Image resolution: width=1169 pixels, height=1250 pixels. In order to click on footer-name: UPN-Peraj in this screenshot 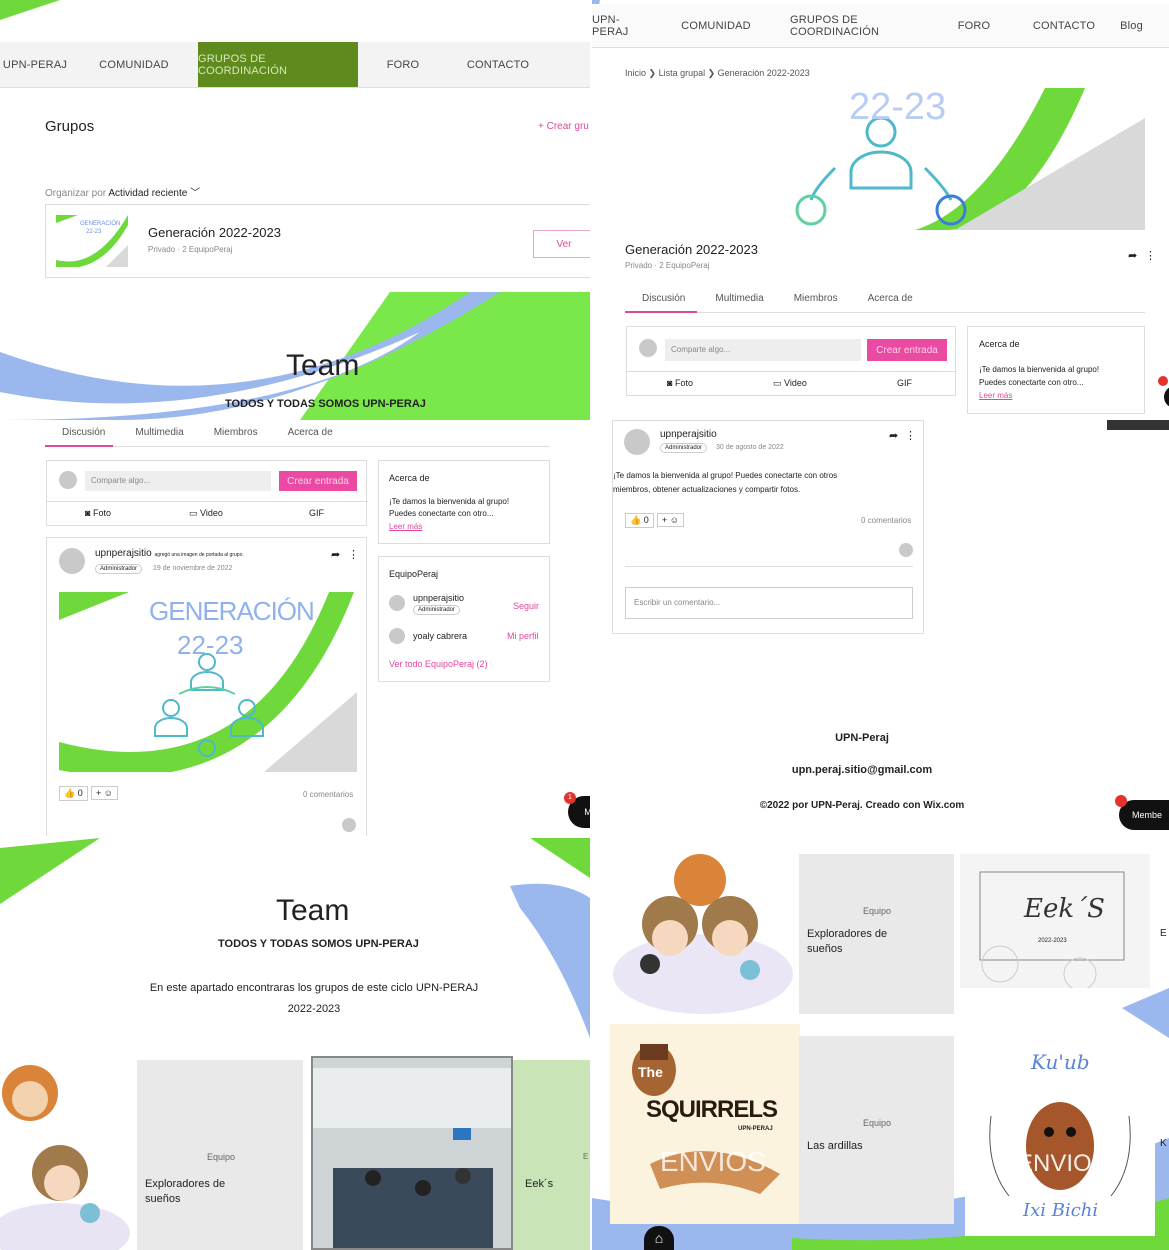, I will do `click(862, 738)`.